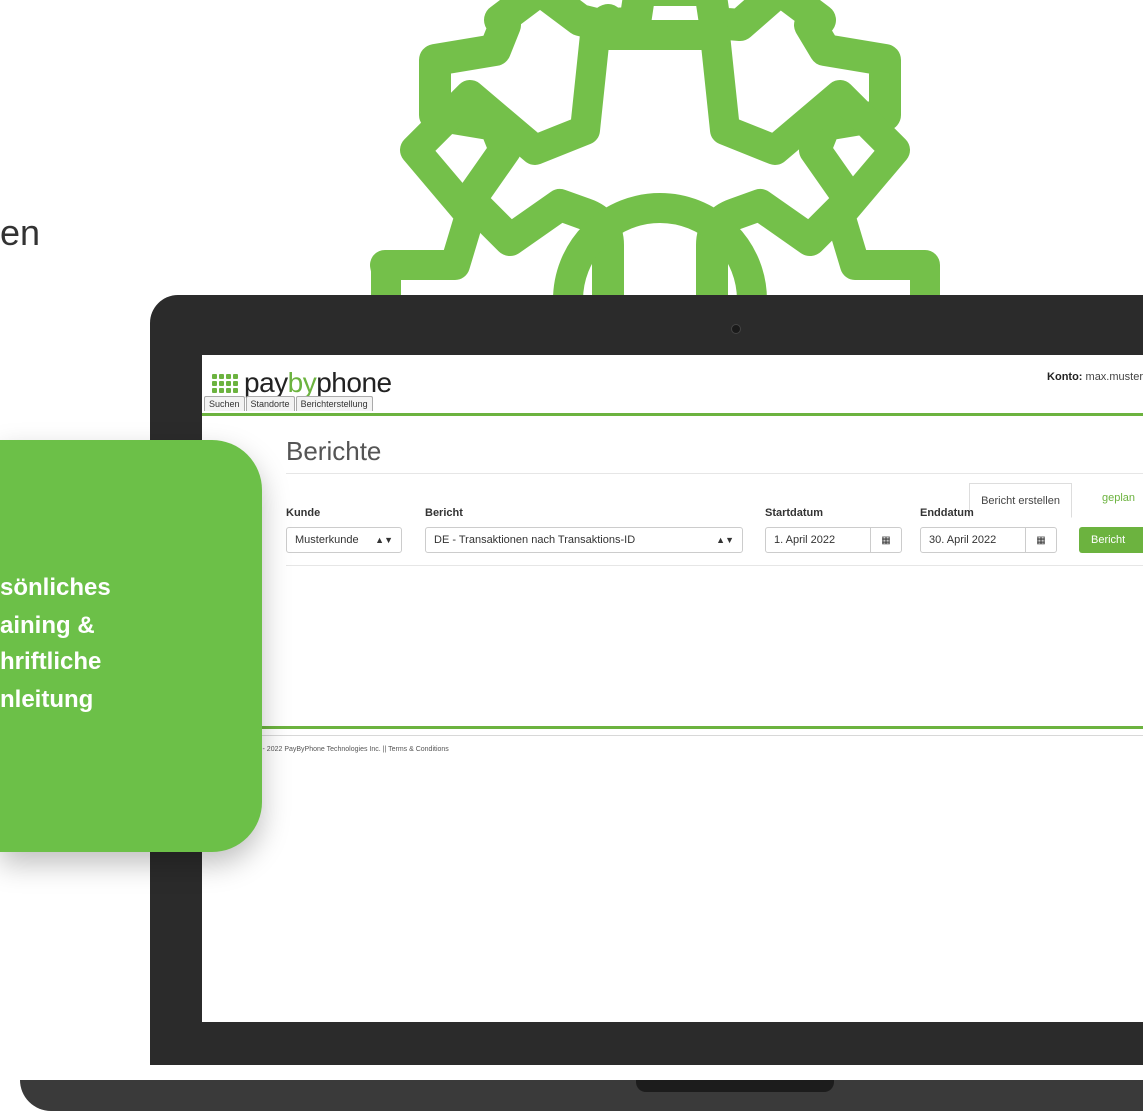  I want to click on laptop-notch, so click(735, 1086).